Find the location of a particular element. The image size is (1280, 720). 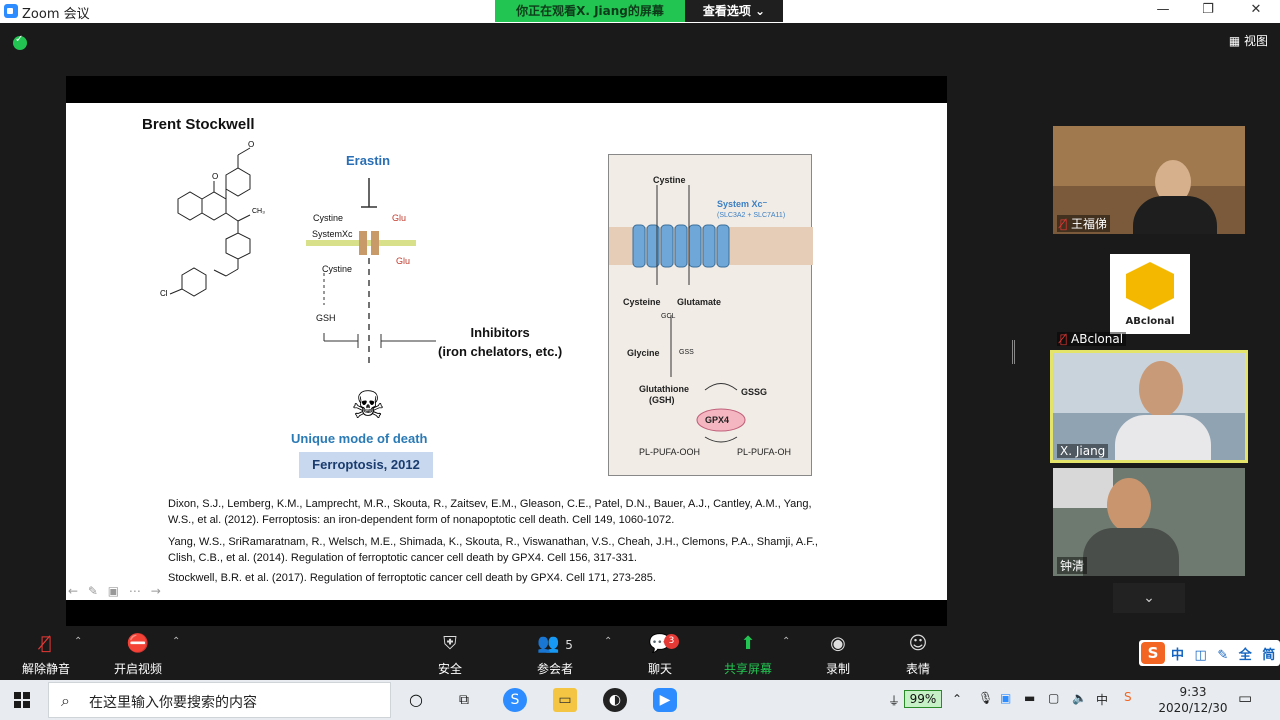

mic-tray-icon: 🎙 is located at coordinates (985, 698).